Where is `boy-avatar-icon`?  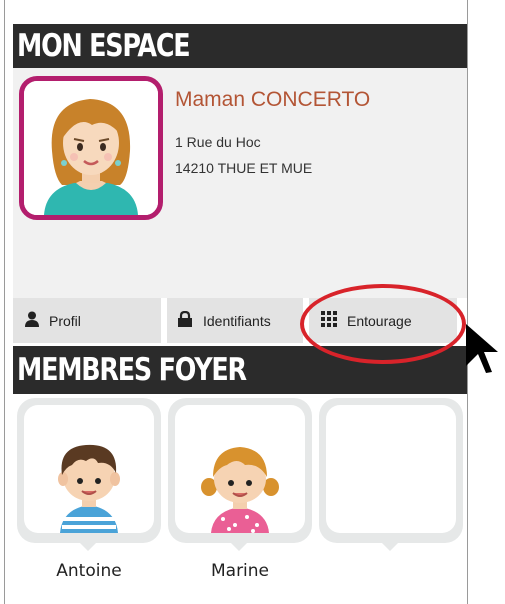 boy-avatar-icon is located at coordinates (89, 469).